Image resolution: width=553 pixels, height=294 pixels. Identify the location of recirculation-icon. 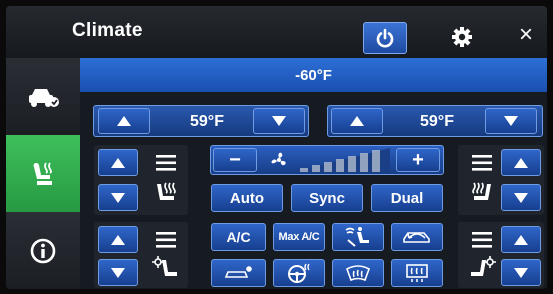
(416, 237).